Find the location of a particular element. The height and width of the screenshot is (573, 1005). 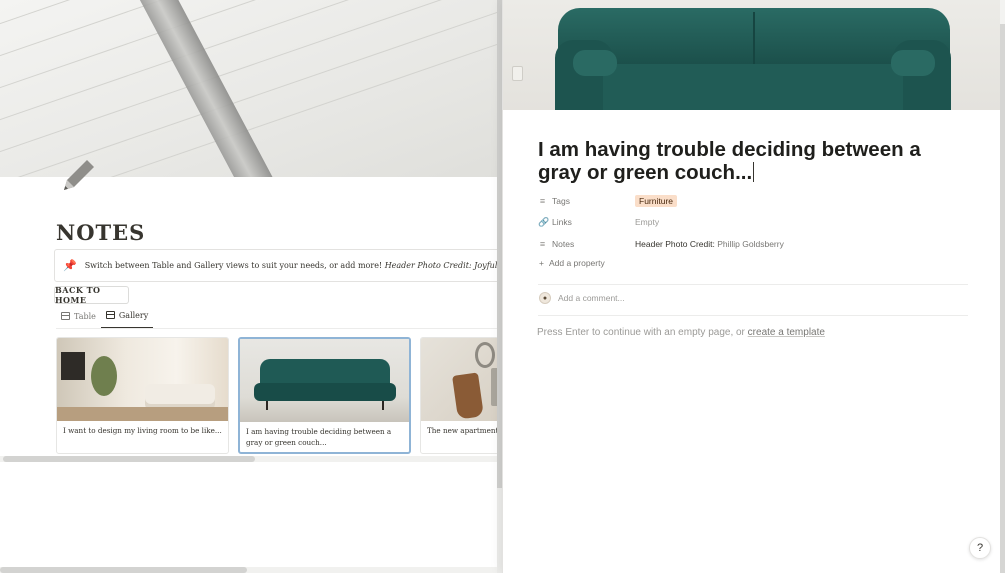

link-icon: 🔗 is located at coordinates (544, 221).